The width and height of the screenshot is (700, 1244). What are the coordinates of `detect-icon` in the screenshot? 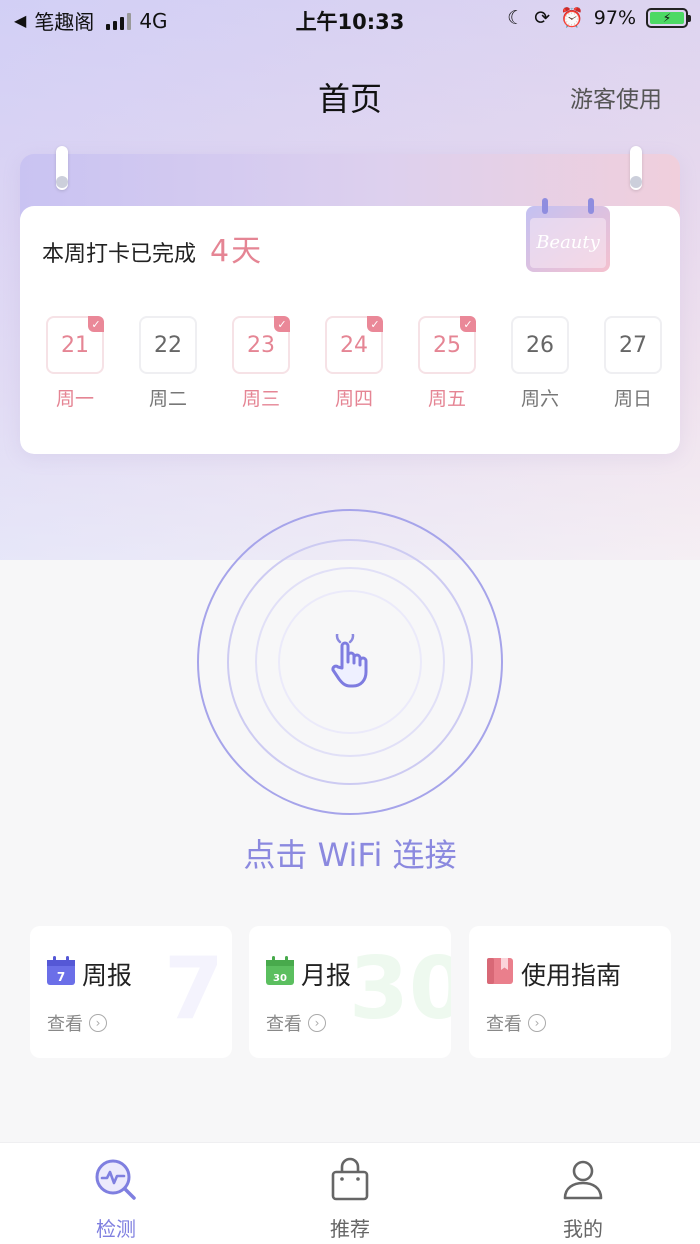 It's located at (115, 1179).